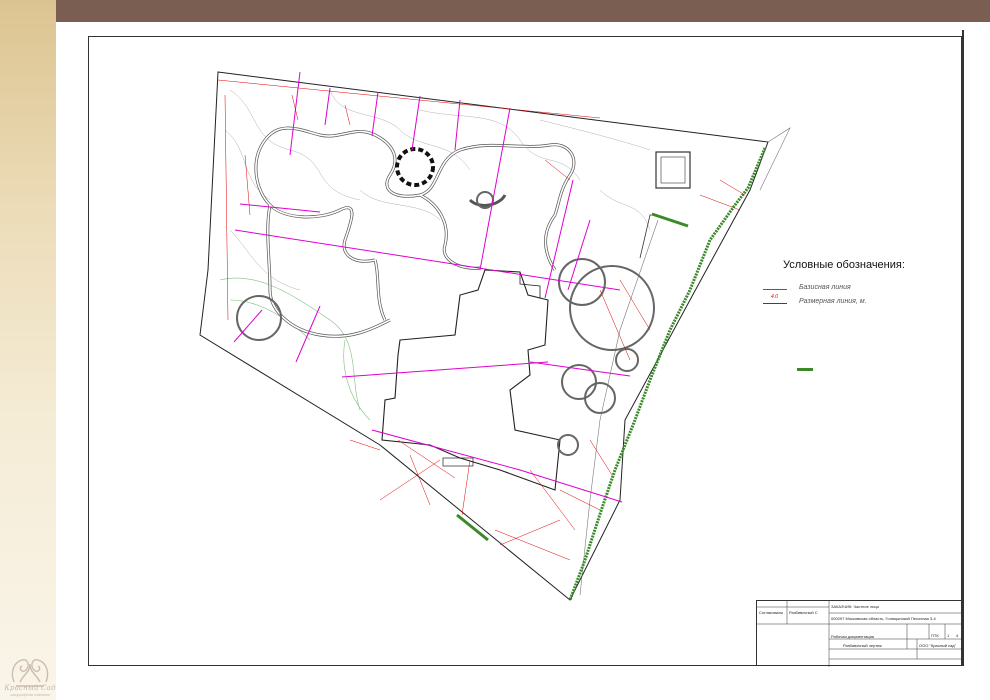 This screenshot has height=700, width=990. Describe the element at coordinates (844, 265) in the screenshot. I see `legend-title: Условные обозначения:` at that location.